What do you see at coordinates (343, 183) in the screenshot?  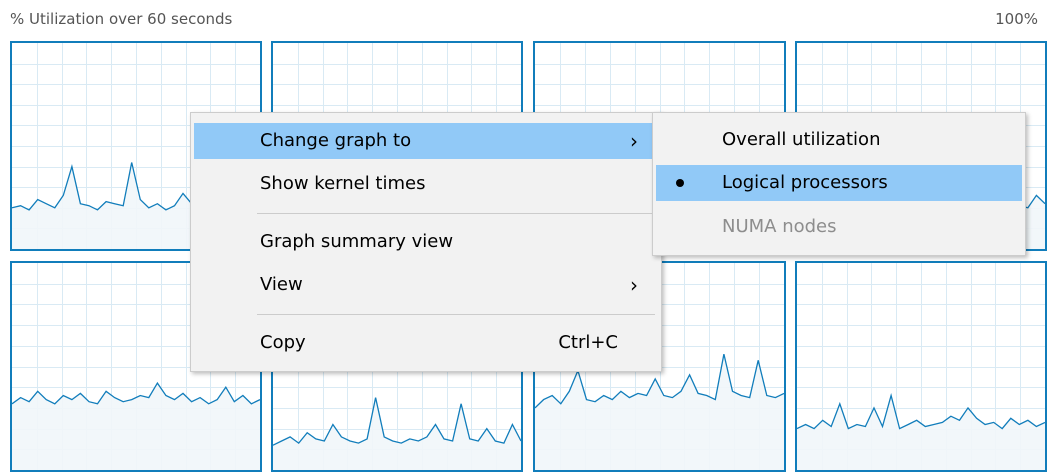 I see `menu-item-label: Show kernel times` at bounding box center [343, 183].